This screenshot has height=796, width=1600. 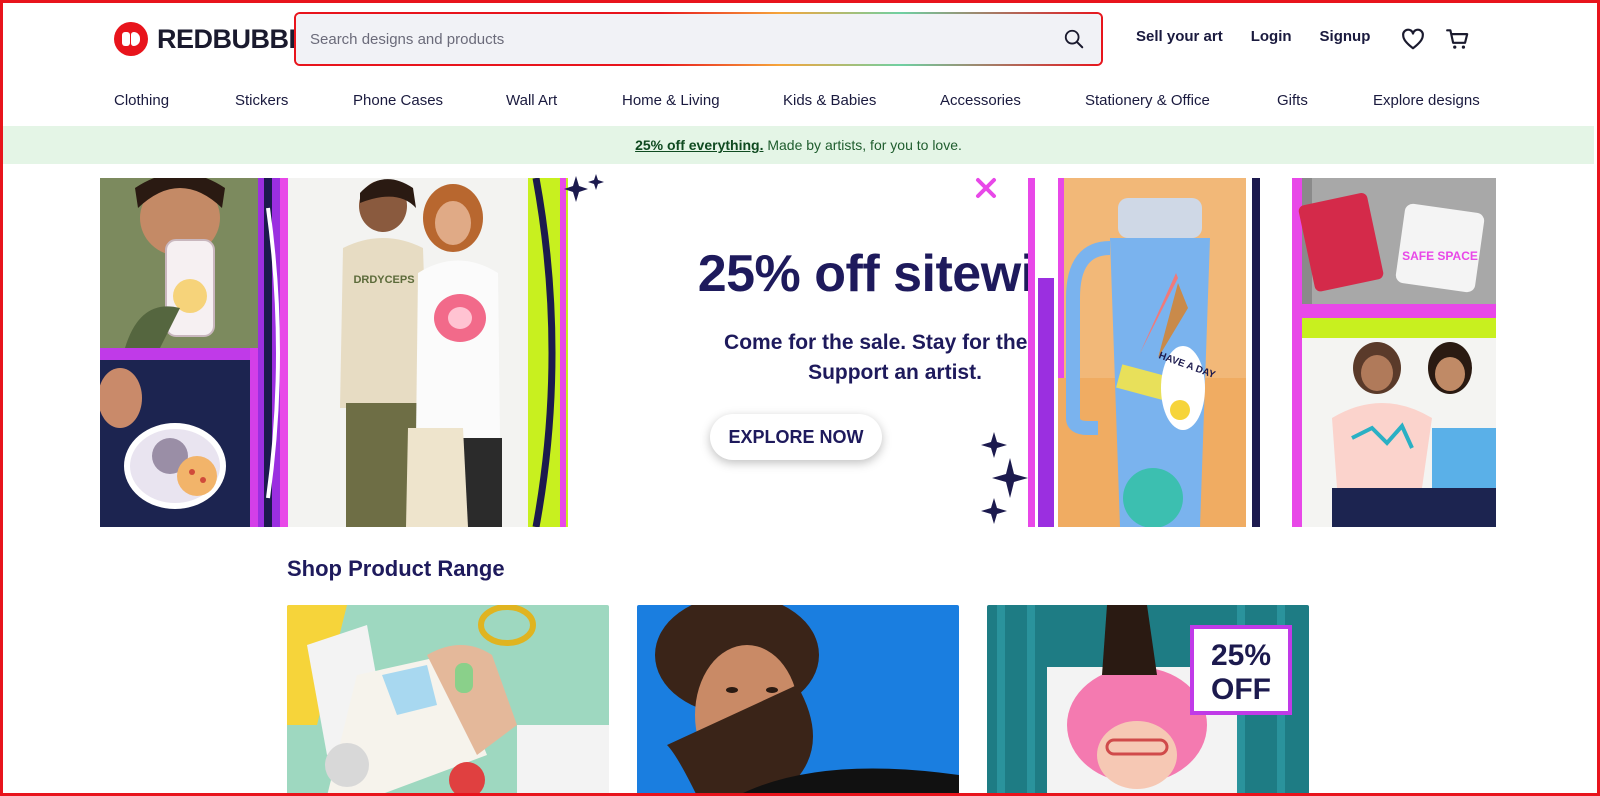 What do you see at coordinates (1345, 36) in the screenshot?
I see `signup-link: Signup` at bounding box center [1345, 36].